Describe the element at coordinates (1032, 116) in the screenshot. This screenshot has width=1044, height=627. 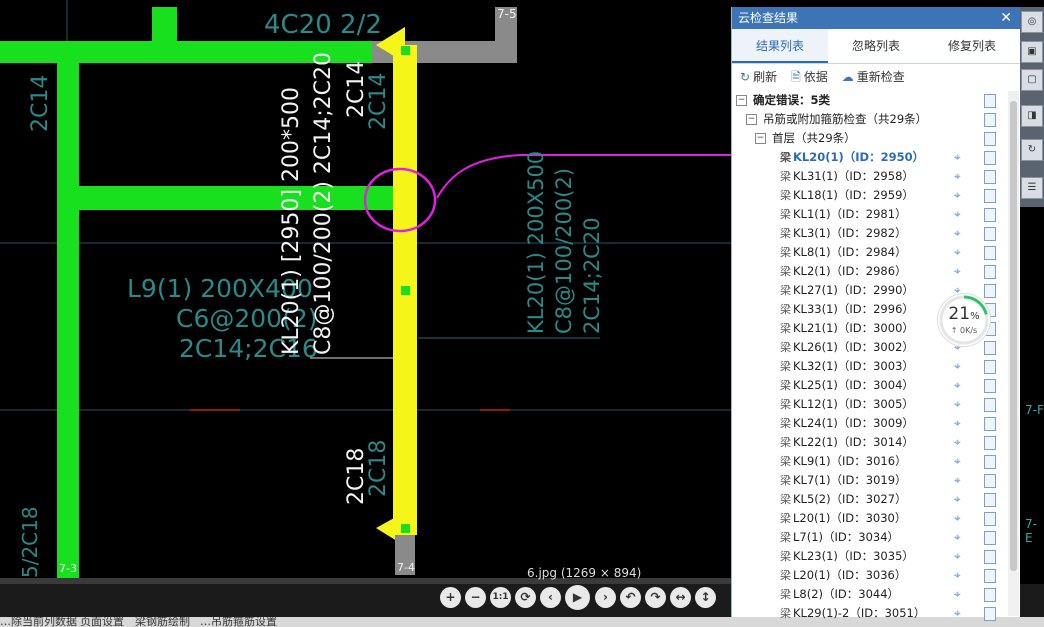
I see `box-view-icon: ◨` at that location.